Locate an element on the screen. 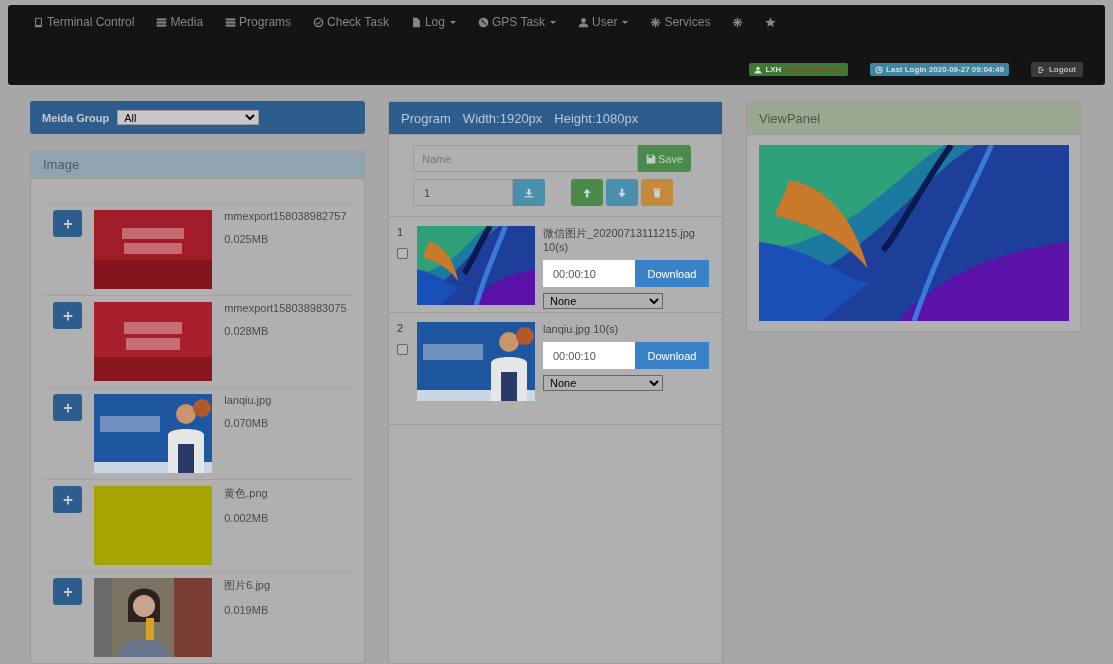 The width and height of the screenshot is (1113, 664). panel-title: ViewPanel is located at coordinates (790, 118).